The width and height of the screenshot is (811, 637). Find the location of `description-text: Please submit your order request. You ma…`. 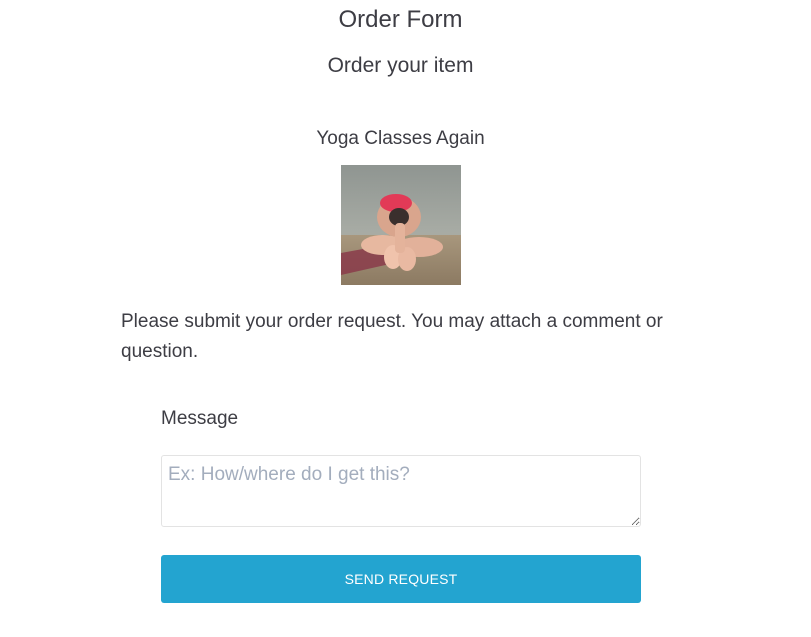

description-text: Please submit your order request. You ma… is located at coordinates (392, 336).